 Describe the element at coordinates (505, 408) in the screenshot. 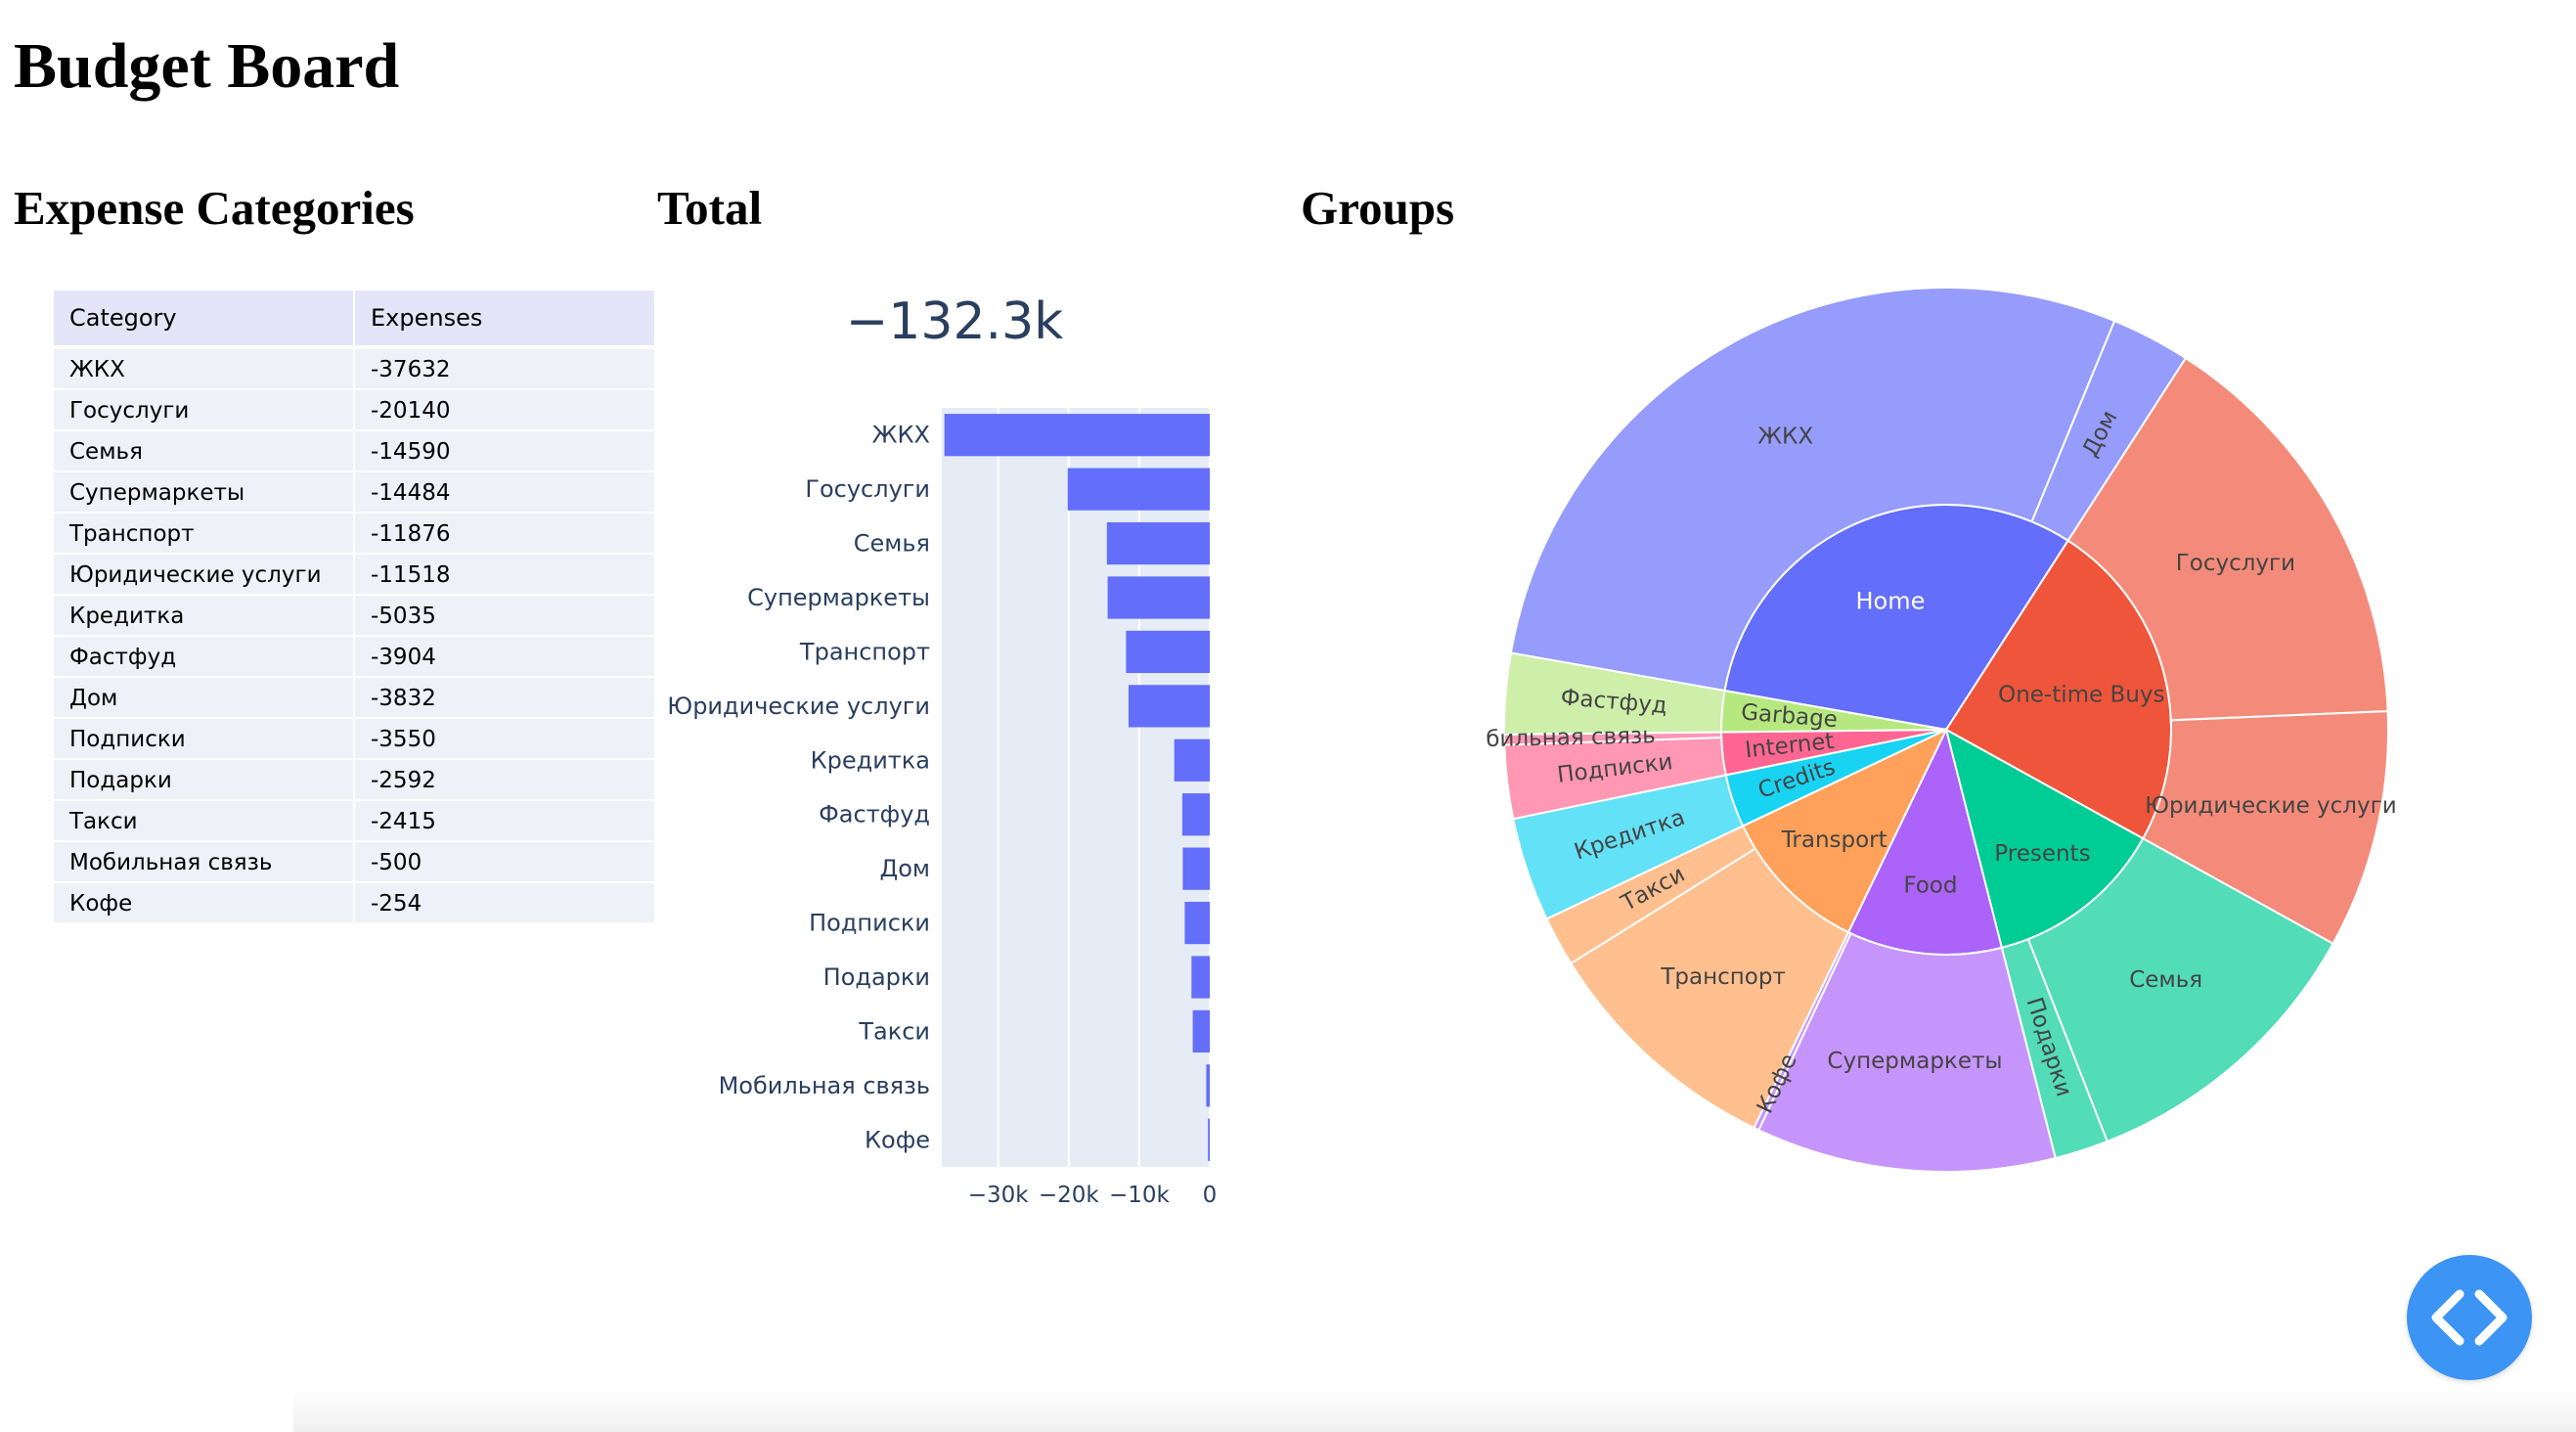

I see `cell-expenses: -20140` at that location.